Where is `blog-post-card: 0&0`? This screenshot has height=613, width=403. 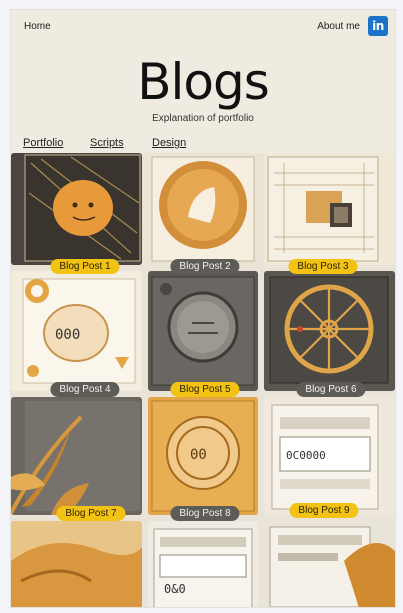 blog-post-card: 0&0 is located at coordinates (203, 564).